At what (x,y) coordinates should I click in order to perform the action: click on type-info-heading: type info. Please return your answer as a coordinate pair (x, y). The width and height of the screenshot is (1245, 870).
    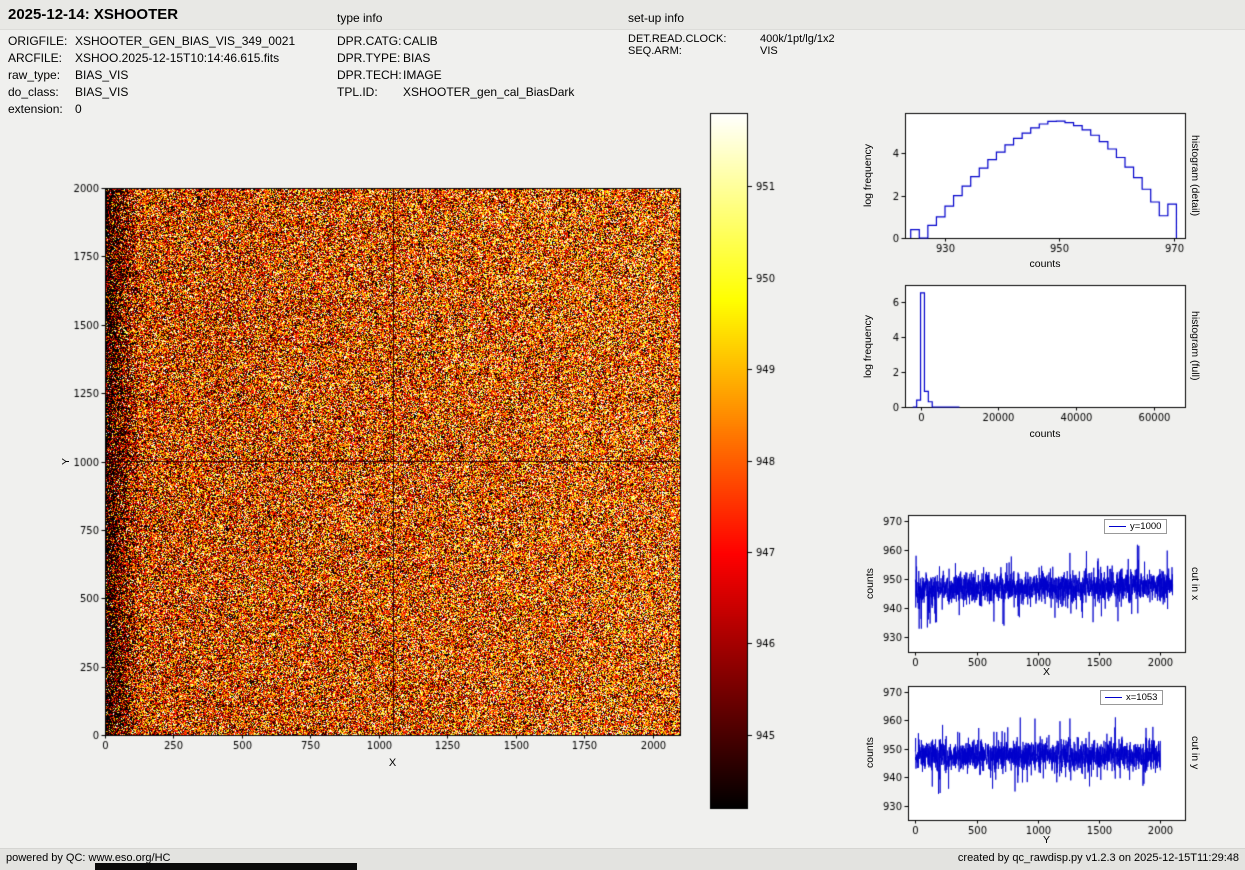
    Looking at the image, I should click on (360, 18).